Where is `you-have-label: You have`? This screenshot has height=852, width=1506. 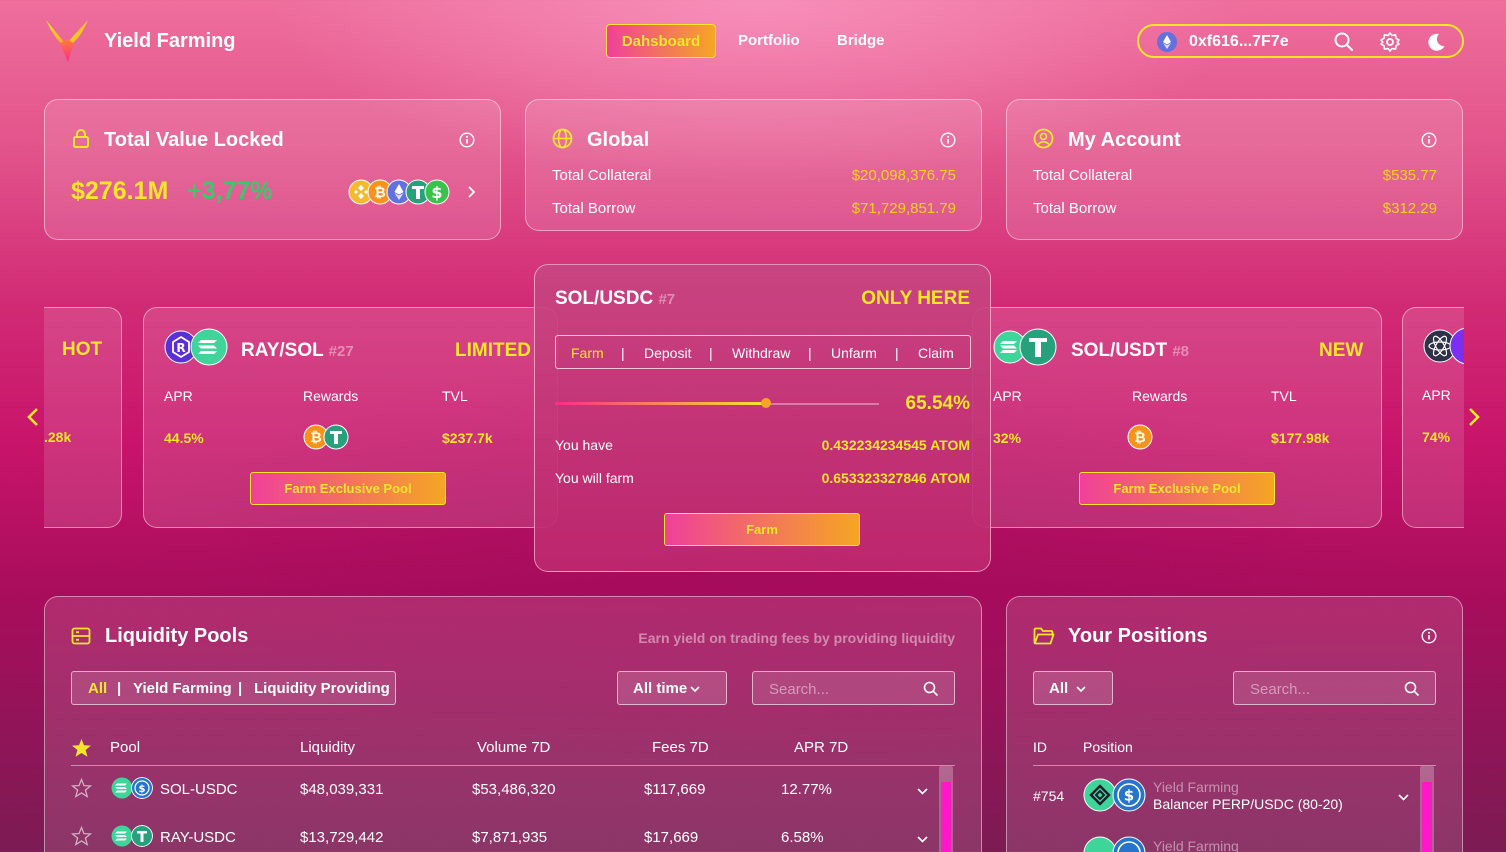 you-have-label: You have is located at coordinates (584, 445).